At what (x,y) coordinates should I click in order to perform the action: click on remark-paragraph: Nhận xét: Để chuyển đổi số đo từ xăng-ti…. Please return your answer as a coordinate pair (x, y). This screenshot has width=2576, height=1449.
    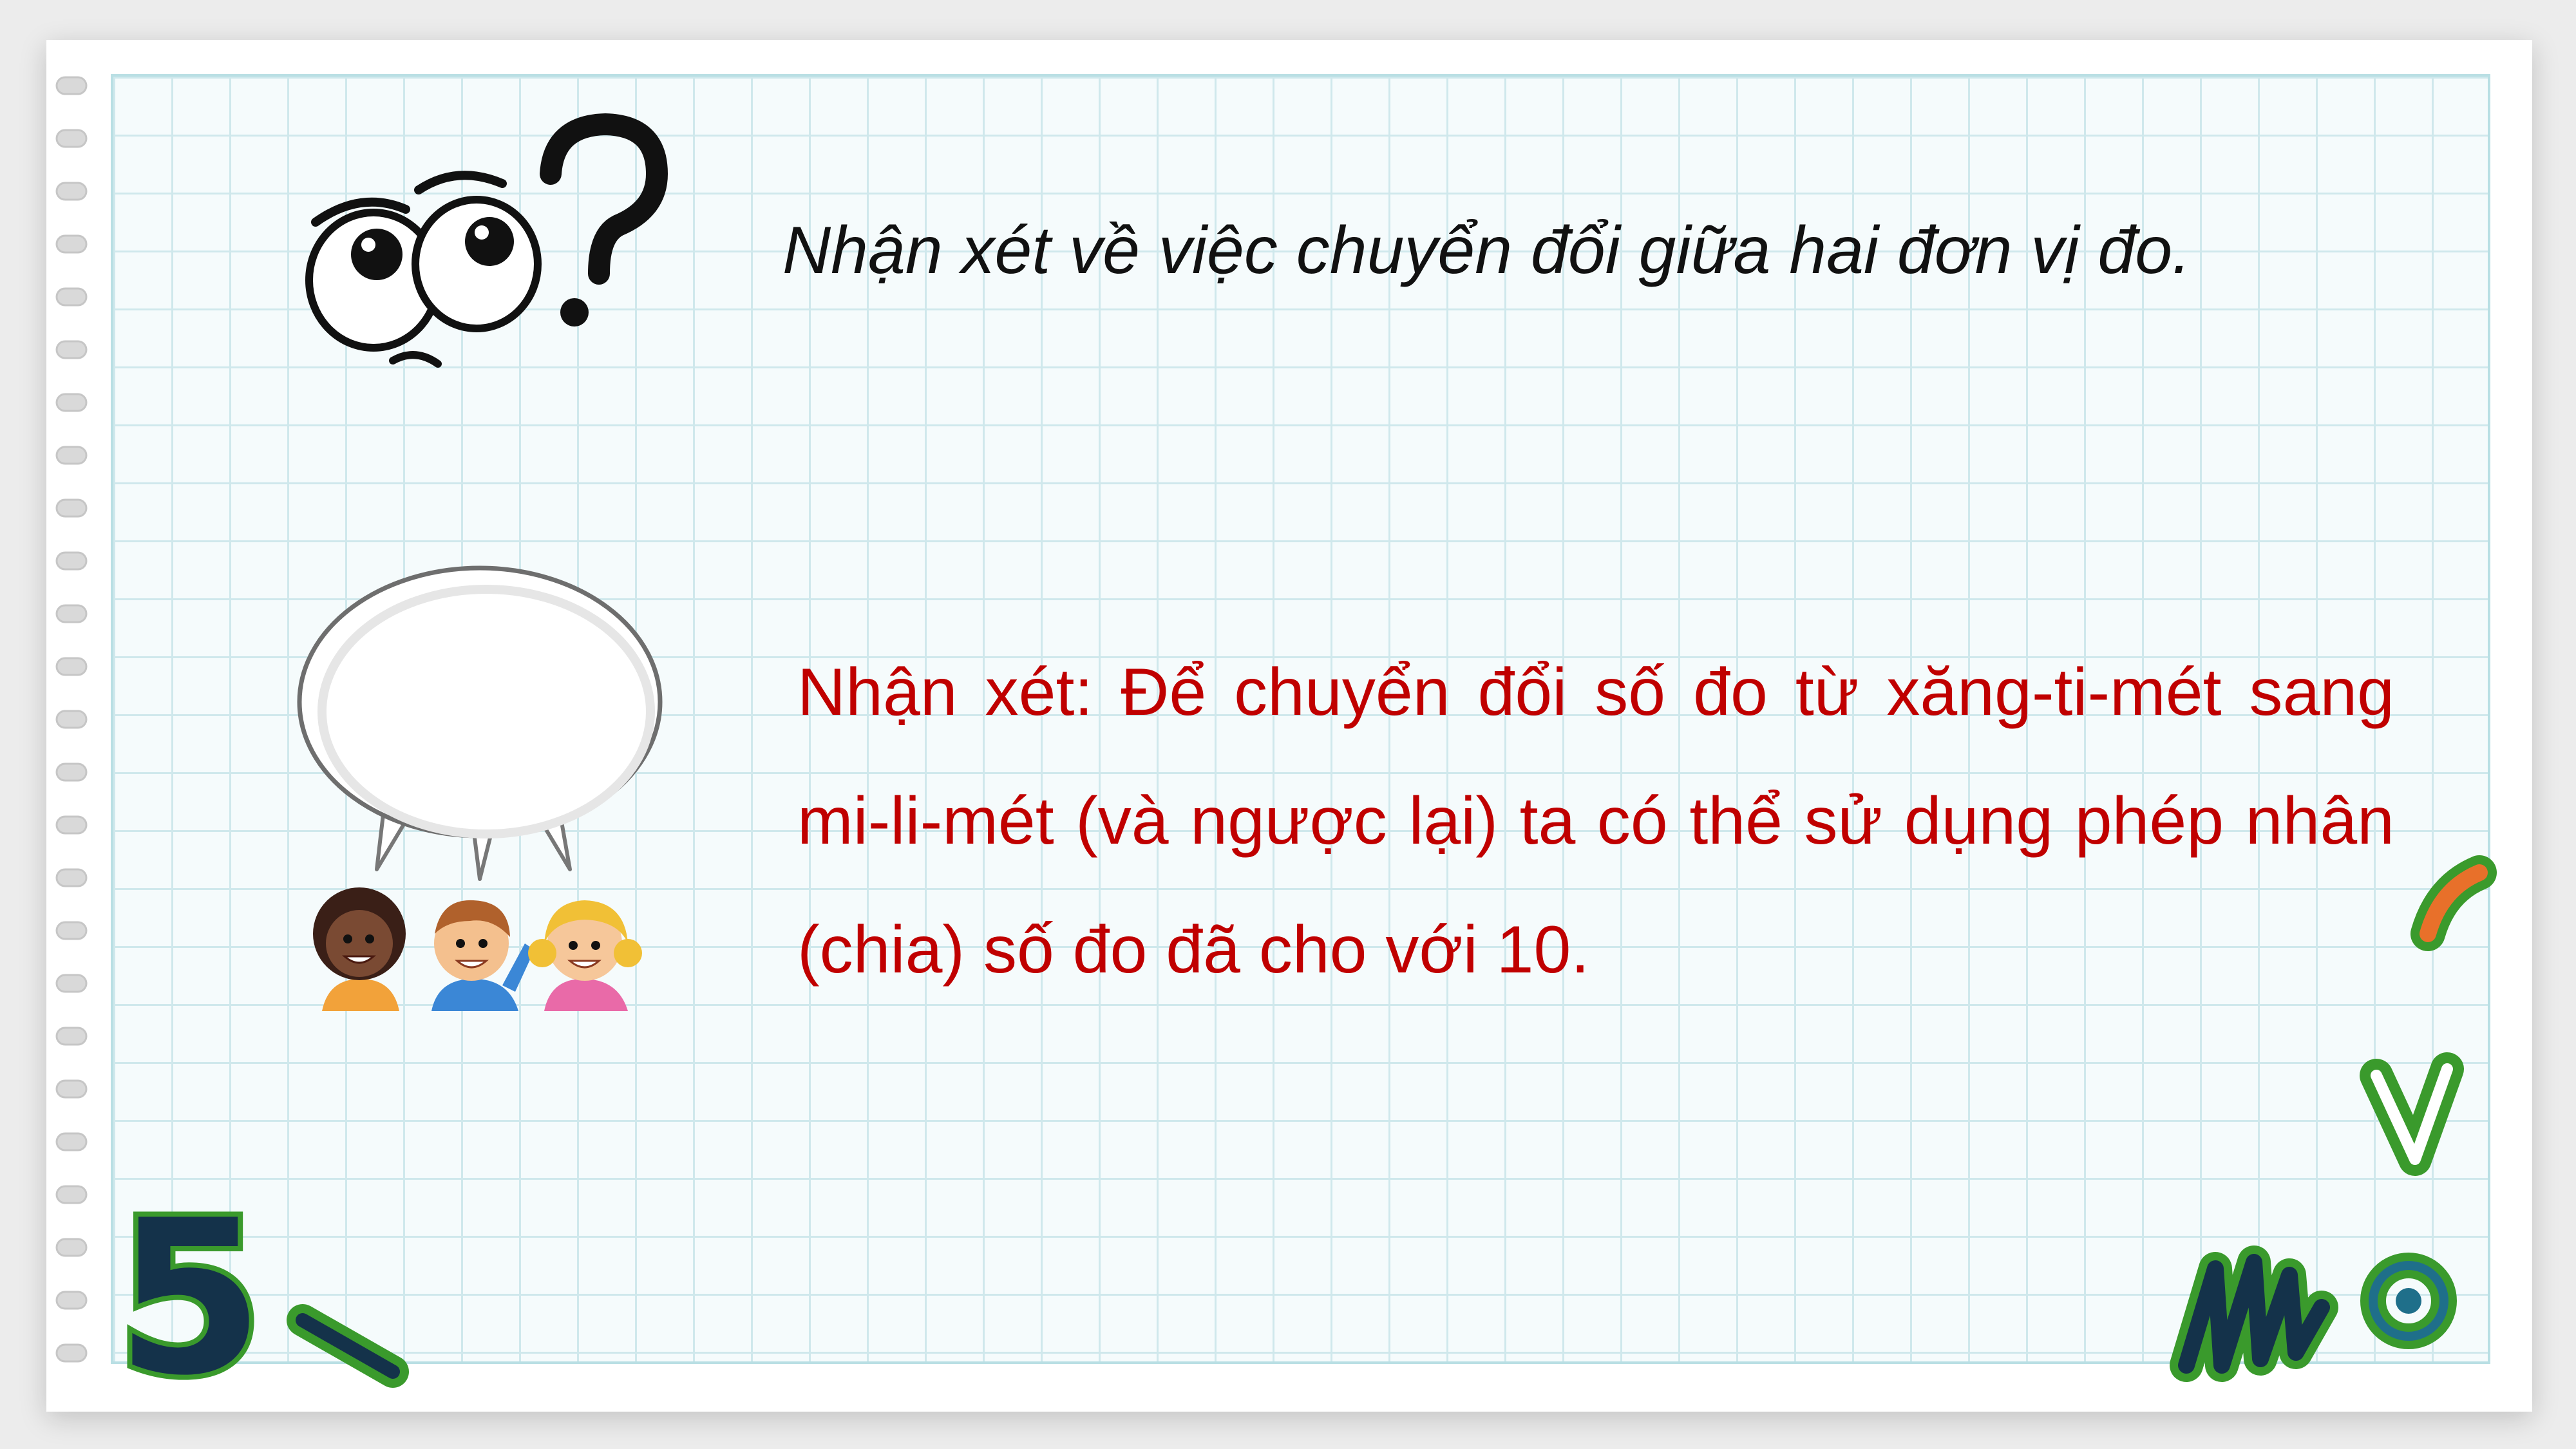
    Looking at the image, I should click on (1595, 821).